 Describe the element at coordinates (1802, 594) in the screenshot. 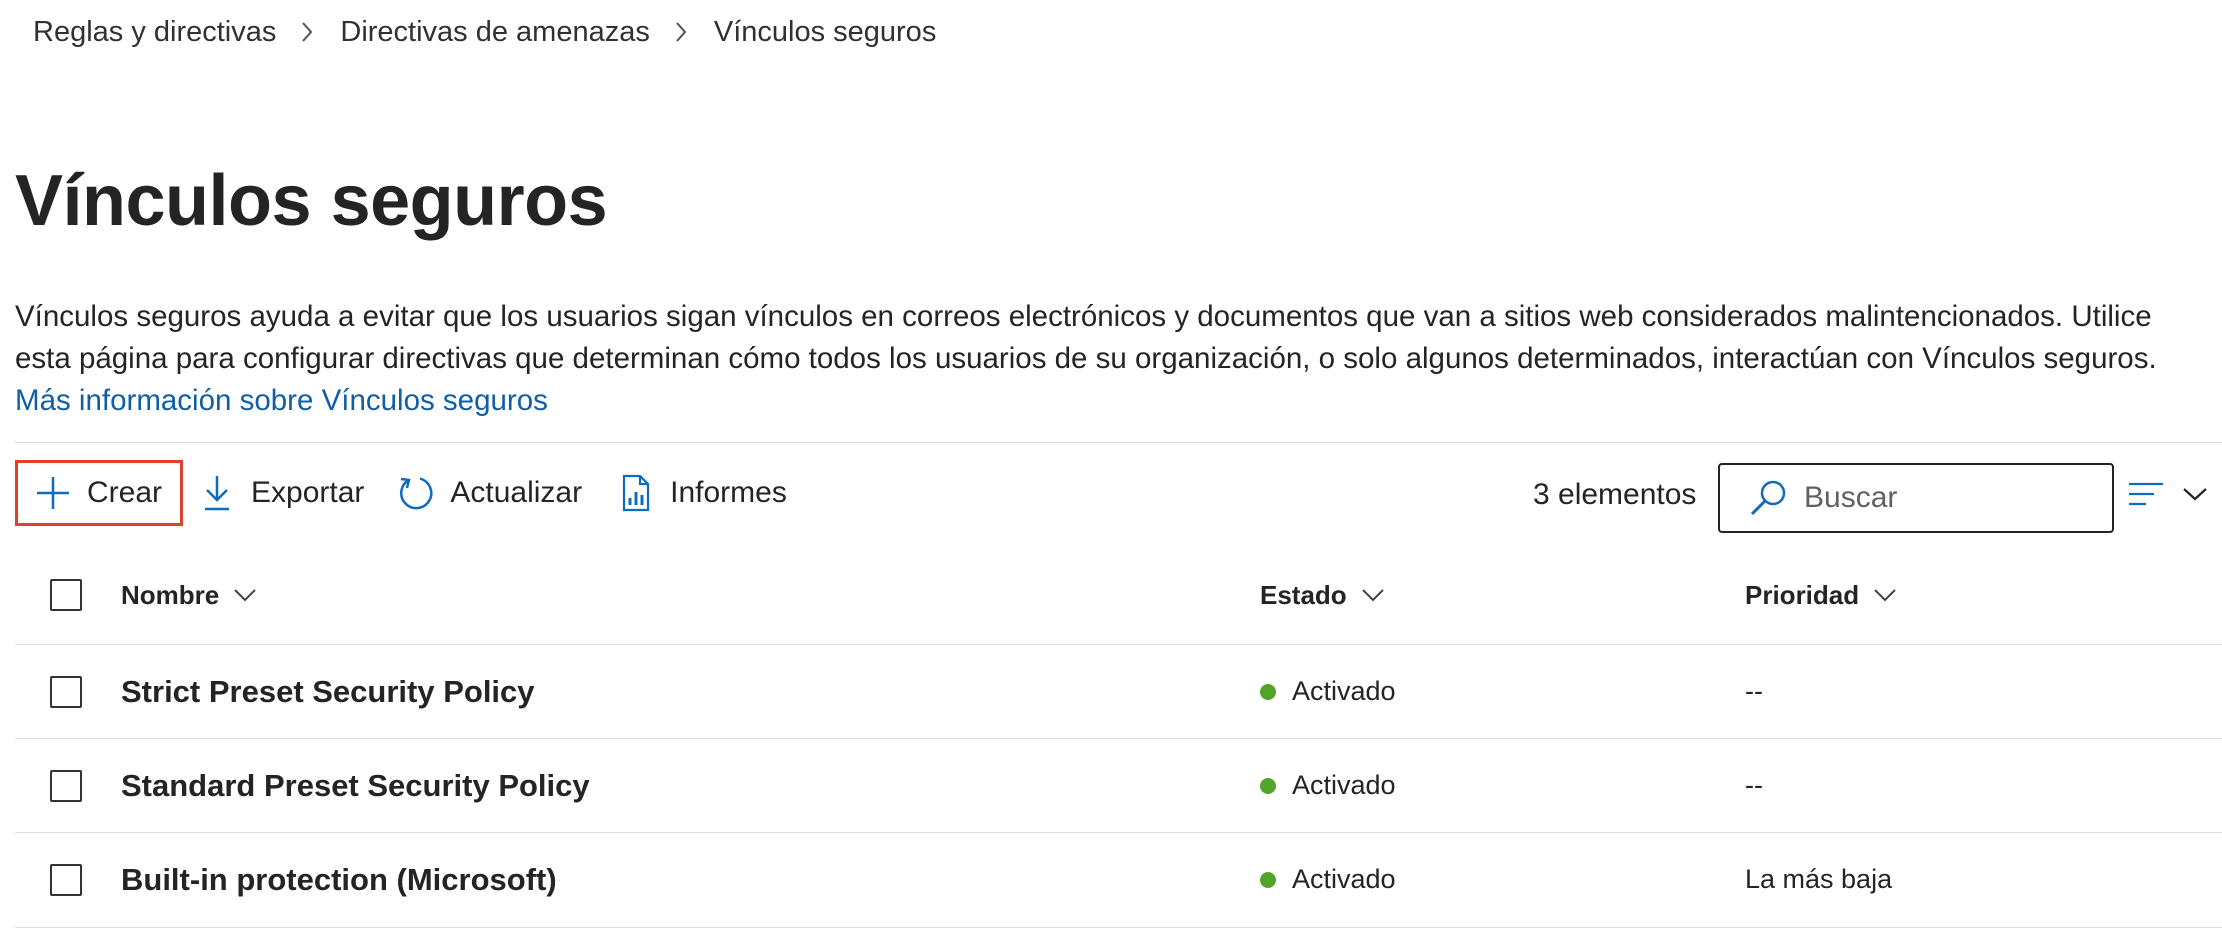

I see `column-header-label: Prioridad` at that location.